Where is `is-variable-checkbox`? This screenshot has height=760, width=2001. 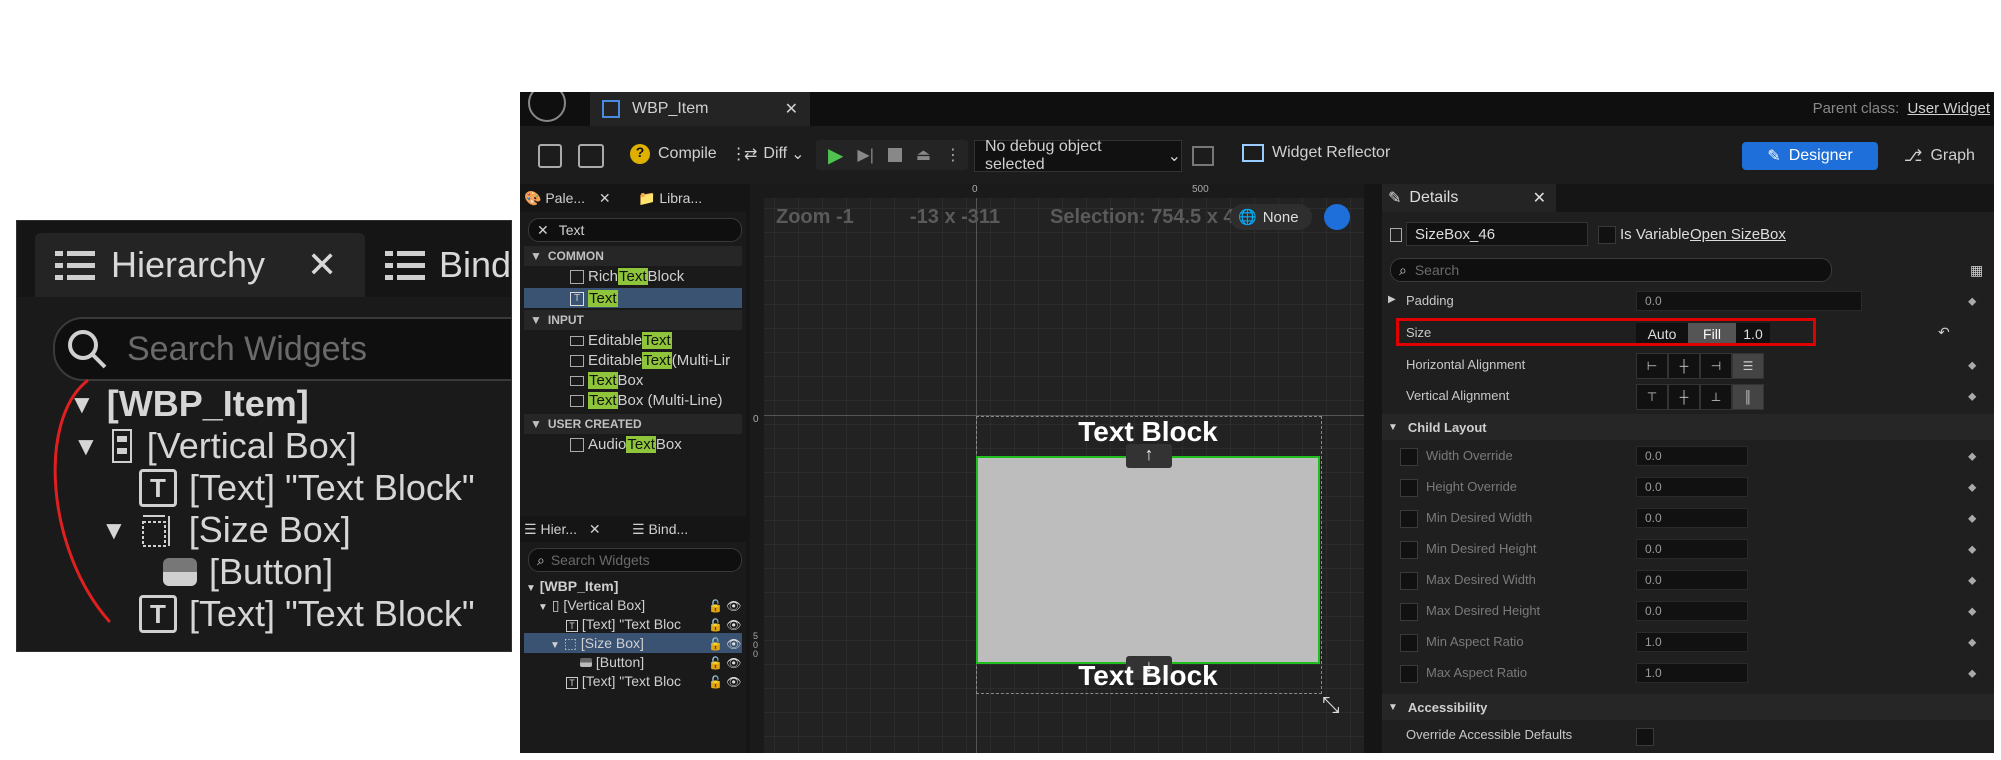 is-variable-checkbox is located at coordinates (1607, 235).